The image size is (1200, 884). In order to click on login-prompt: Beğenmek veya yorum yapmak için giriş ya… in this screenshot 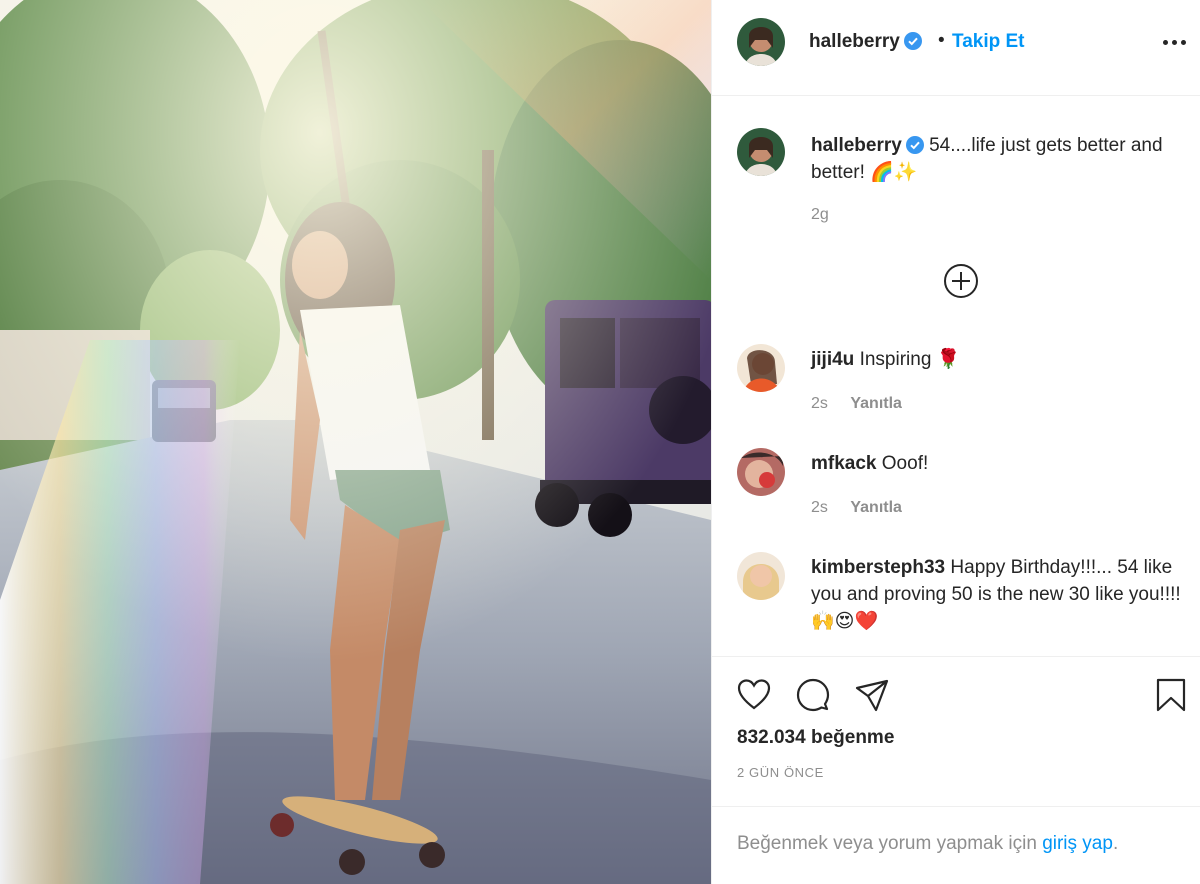, I will do `click(927, 844)`.